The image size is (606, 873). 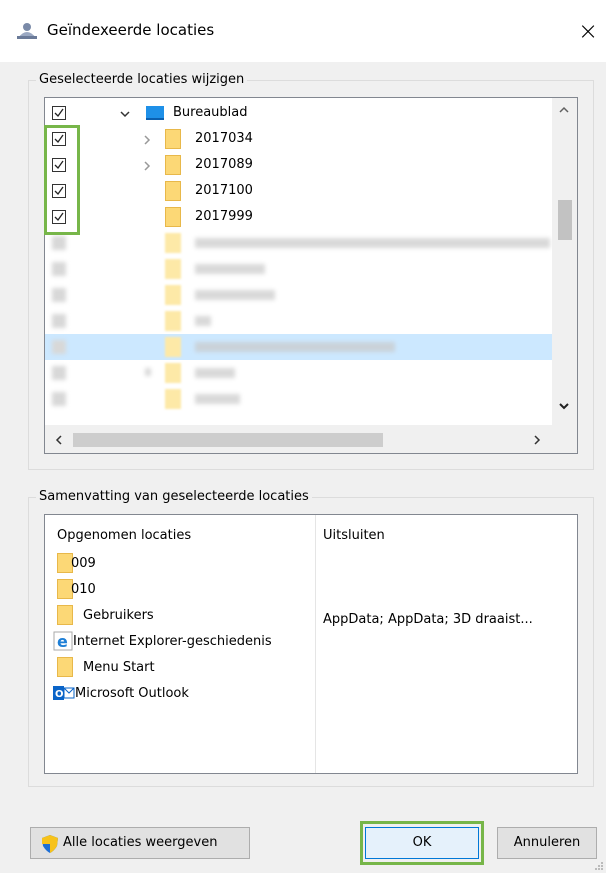 What do you see at coordinates (315, 644) in the screenshot?
I see `column-divider` at bounding box center [315, 644].